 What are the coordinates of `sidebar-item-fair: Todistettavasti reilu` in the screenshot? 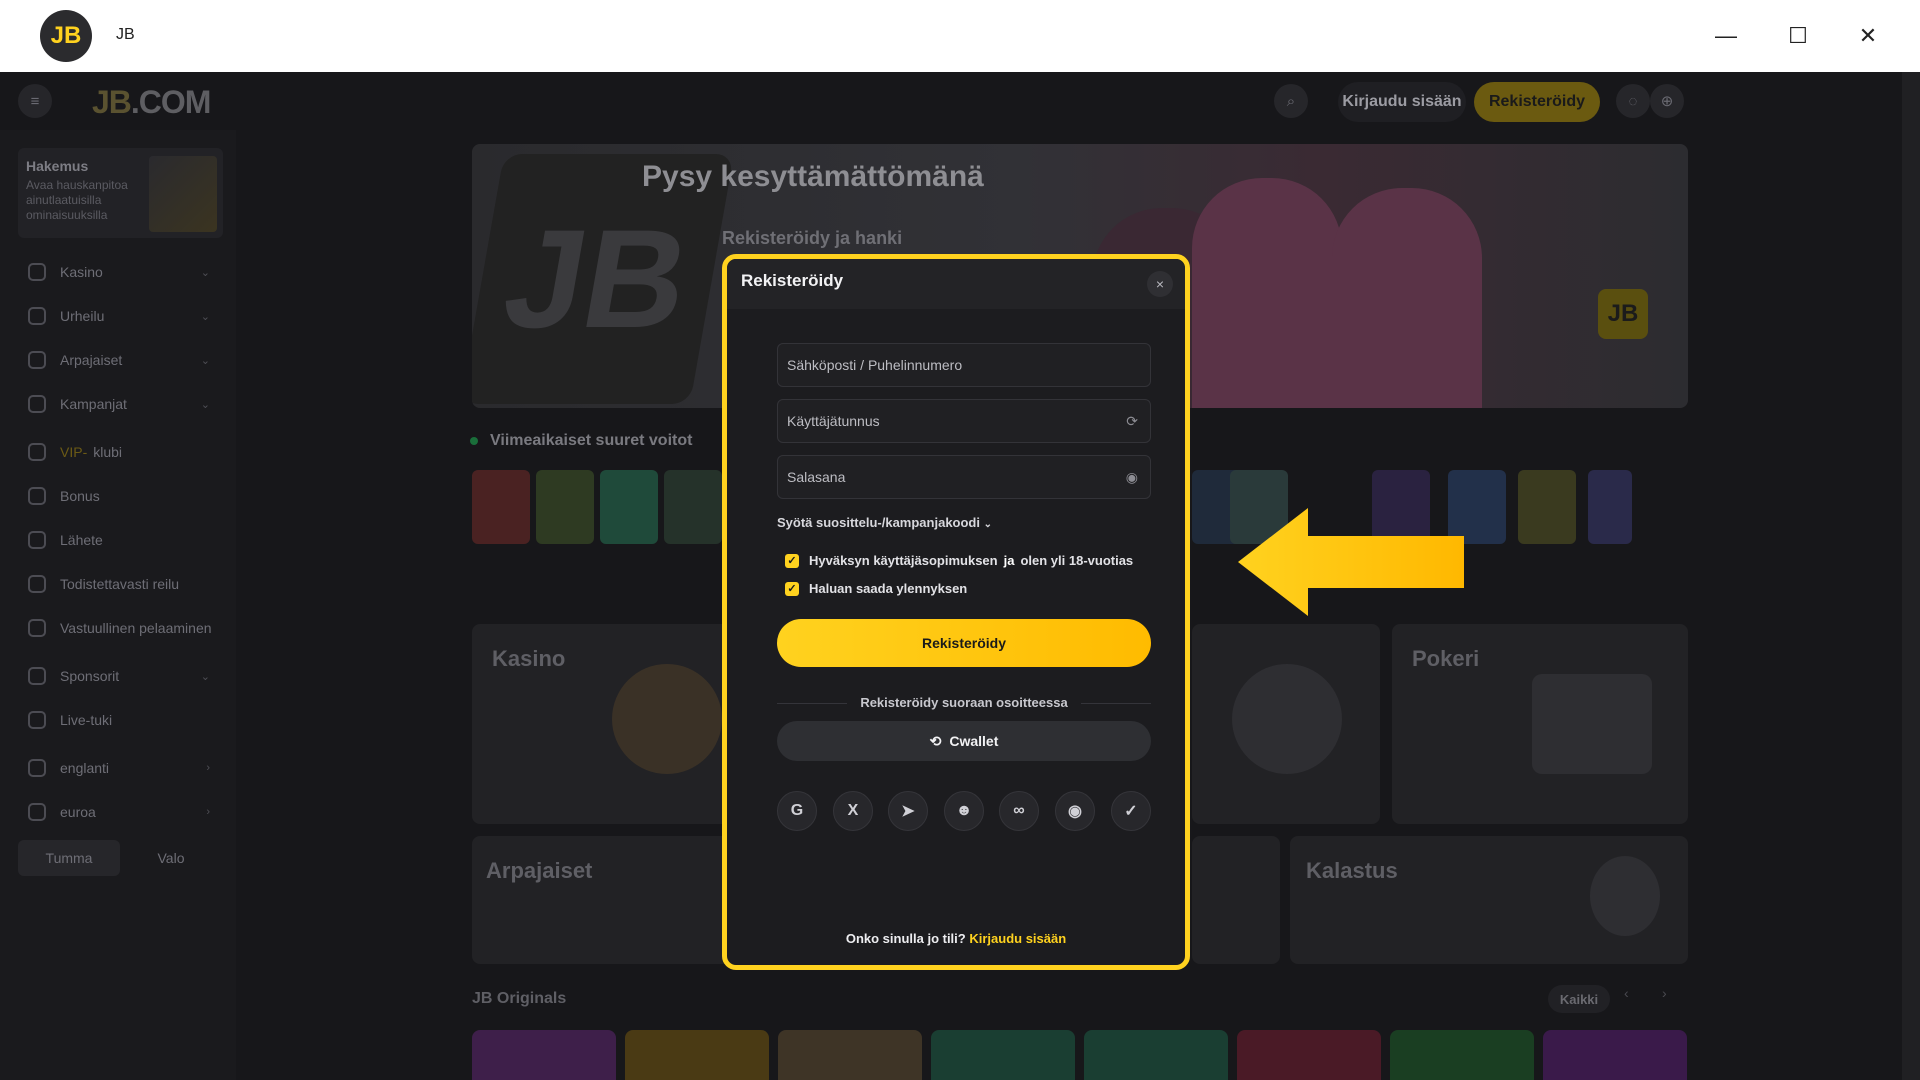 It's located at (120, 584).